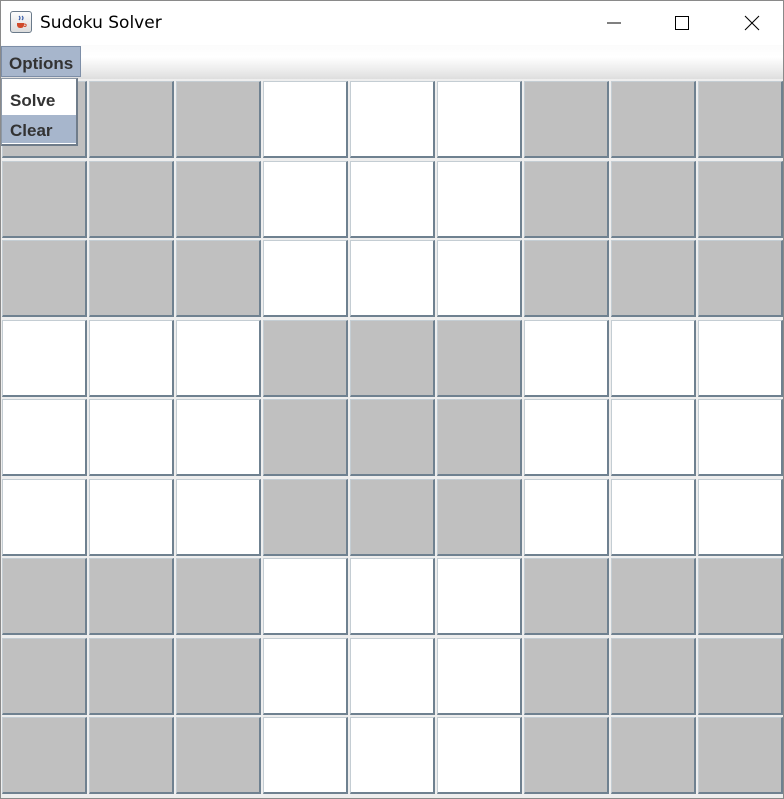  I want to click on sudoku-cell-r1-c3, so click(218, 119).